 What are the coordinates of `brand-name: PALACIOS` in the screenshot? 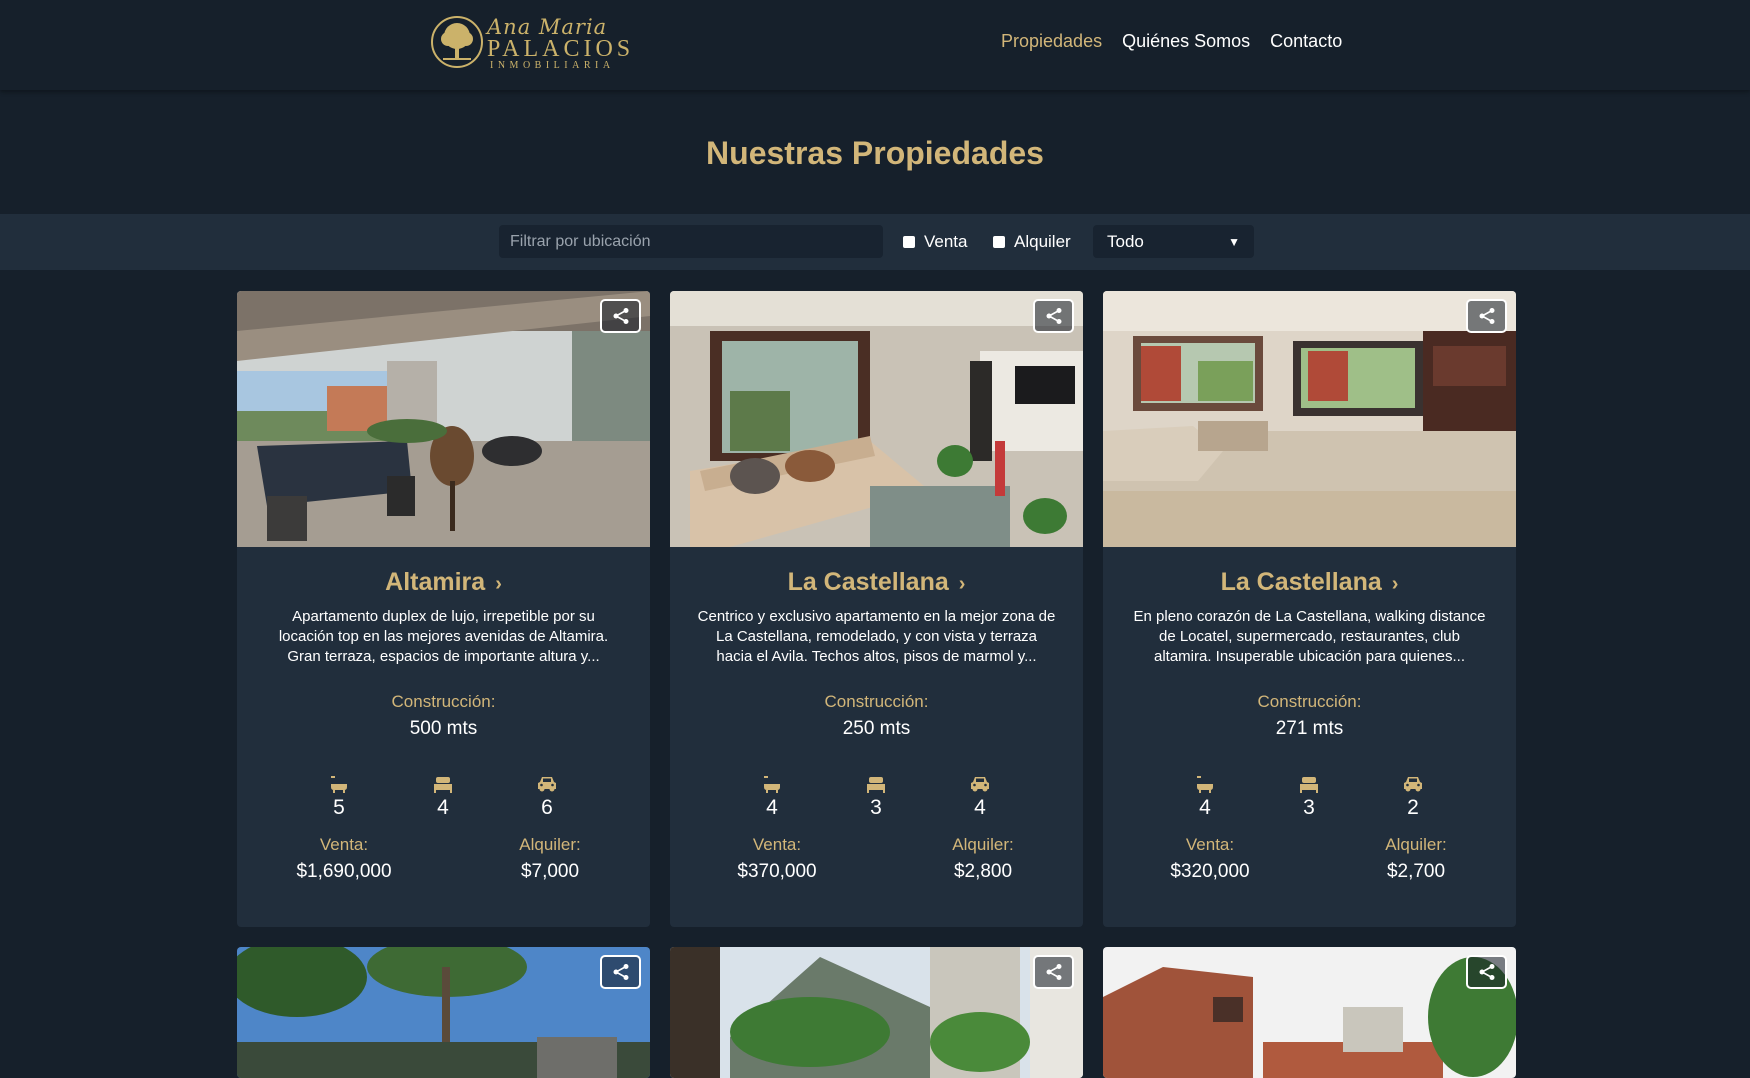 It's located at (561, 49).